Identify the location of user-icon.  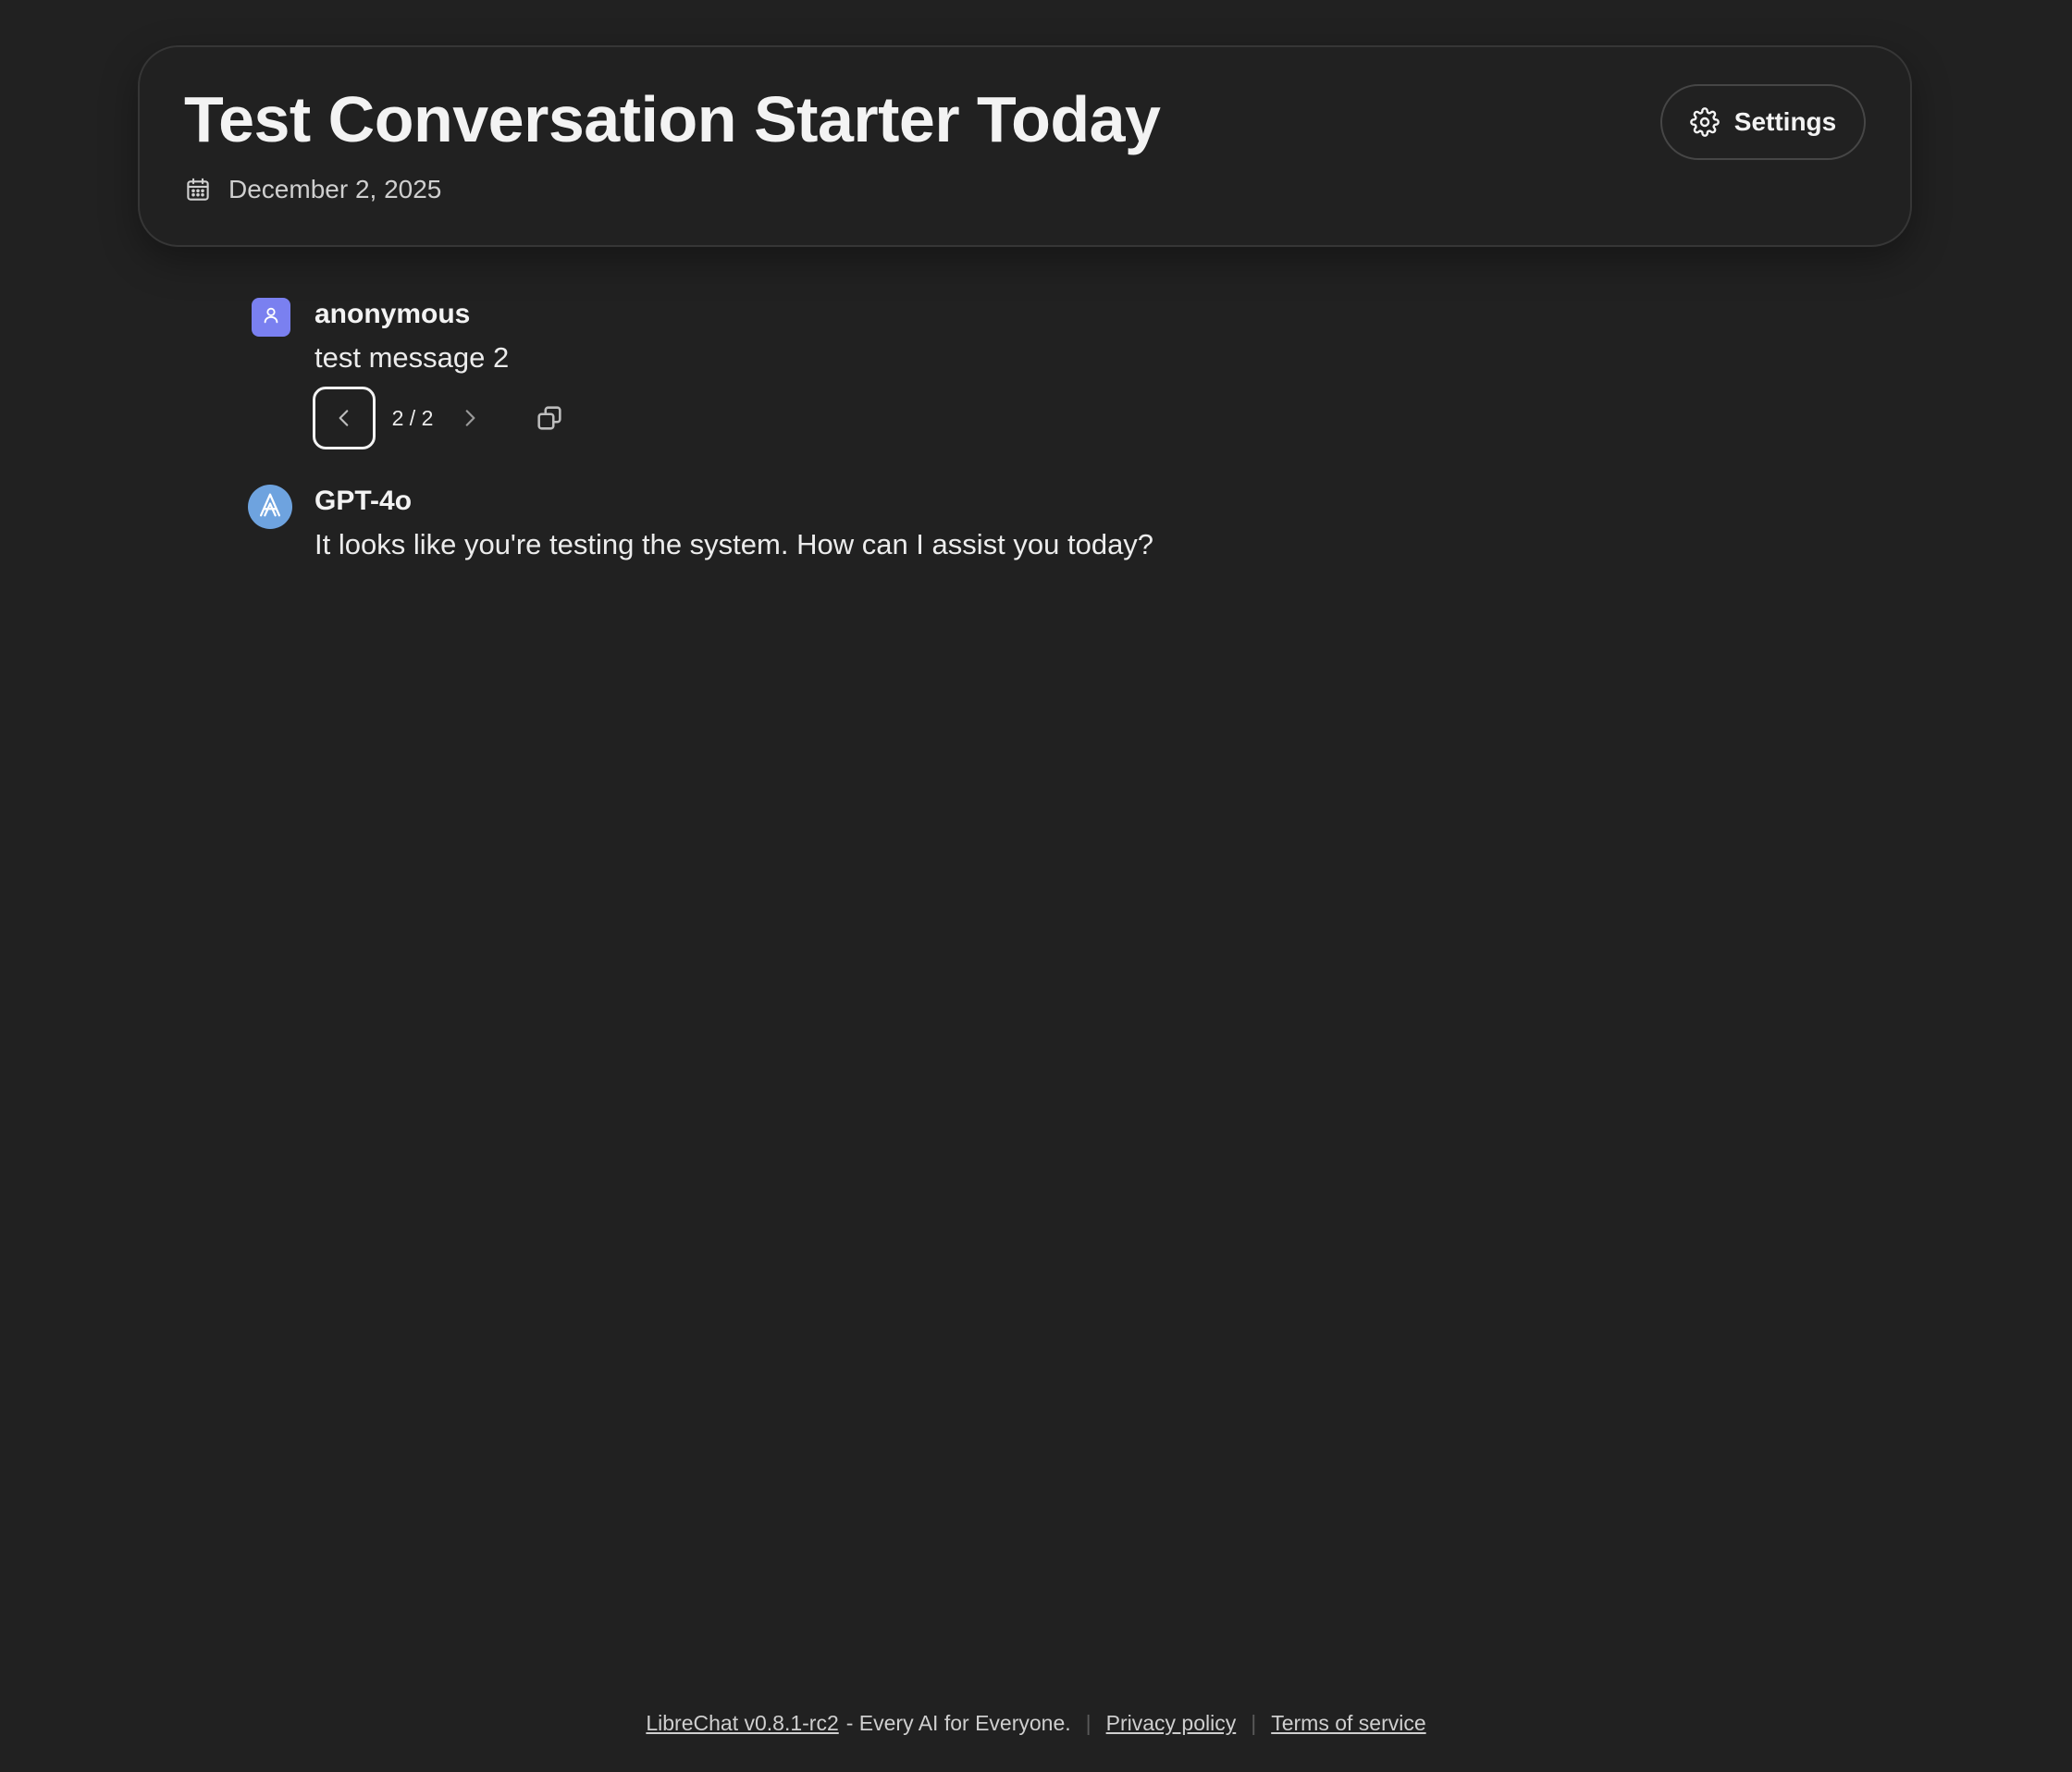
(271, 317).